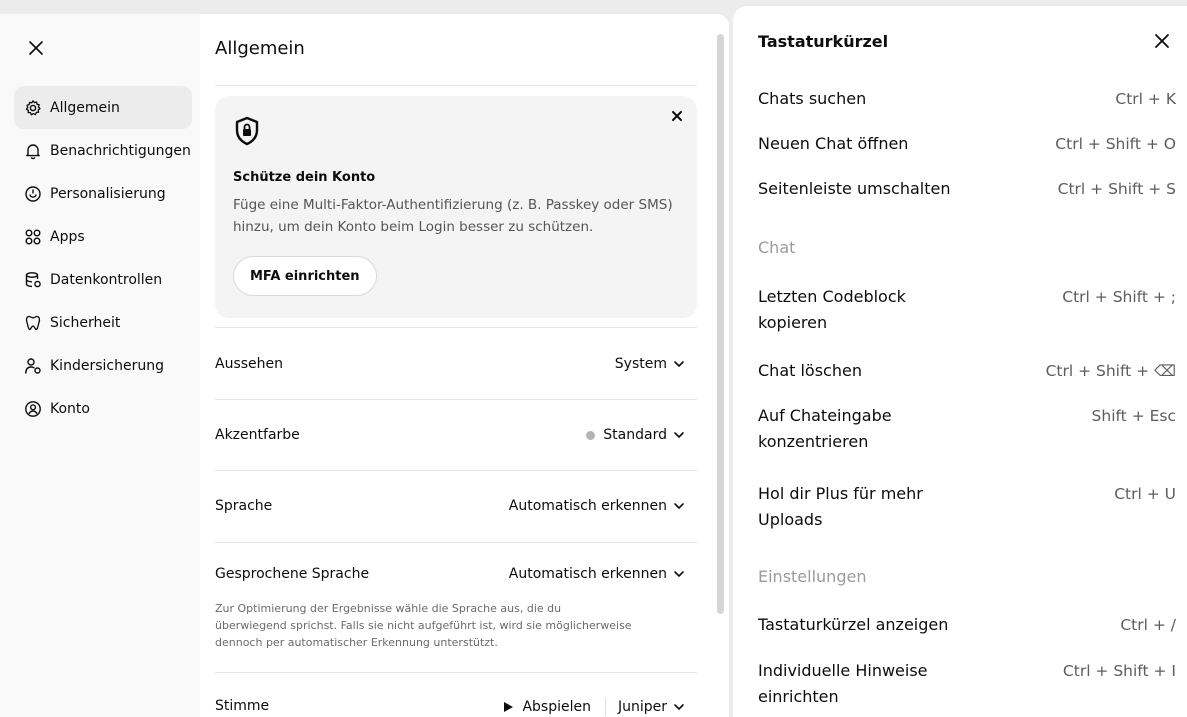  I want to click on security-icon, so click(33, 322).